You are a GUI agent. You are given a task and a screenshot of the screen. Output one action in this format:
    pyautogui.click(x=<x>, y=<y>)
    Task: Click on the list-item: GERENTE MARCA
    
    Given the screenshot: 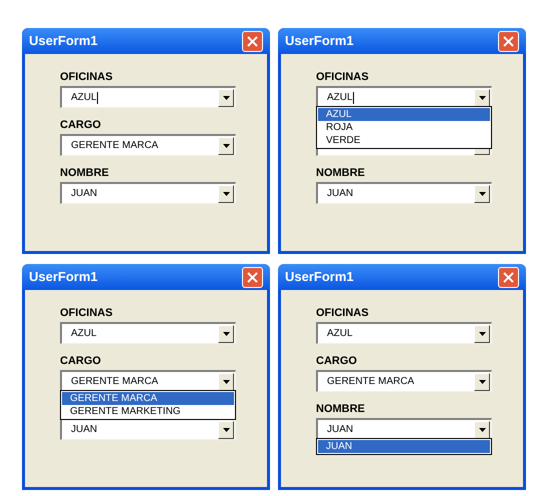 What is the action you would take?
    pyautogui.click(x=148, y=398)
    